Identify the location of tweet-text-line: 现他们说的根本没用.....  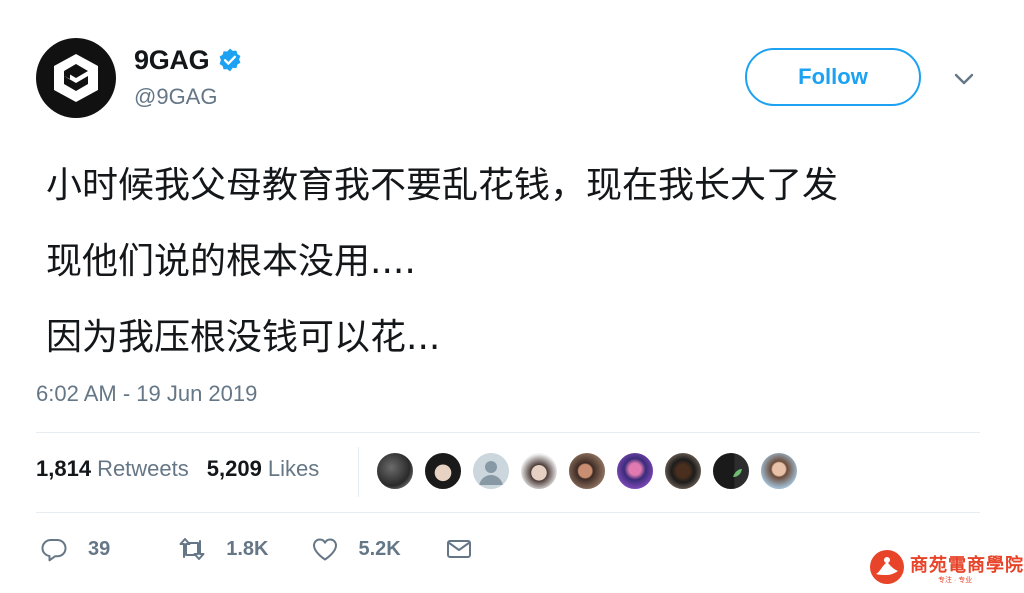
(231, 261).